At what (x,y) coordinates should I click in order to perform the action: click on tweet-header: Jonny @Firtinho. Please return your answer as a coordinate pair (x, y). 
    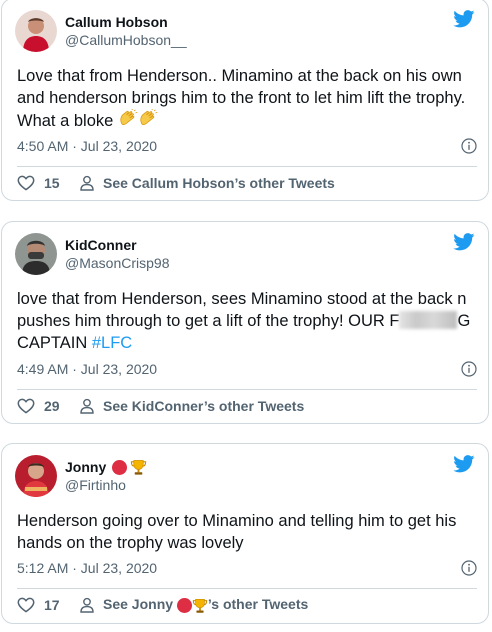
    Looking at the image, I should click on (245, 478).